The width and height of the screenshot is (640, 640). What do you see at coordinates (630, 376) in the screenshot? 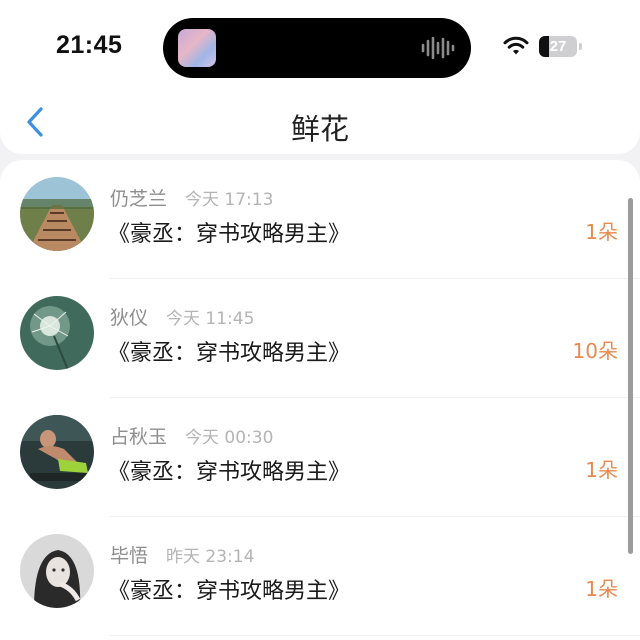
I see `scrollbar` at bounding box center [630, 376].